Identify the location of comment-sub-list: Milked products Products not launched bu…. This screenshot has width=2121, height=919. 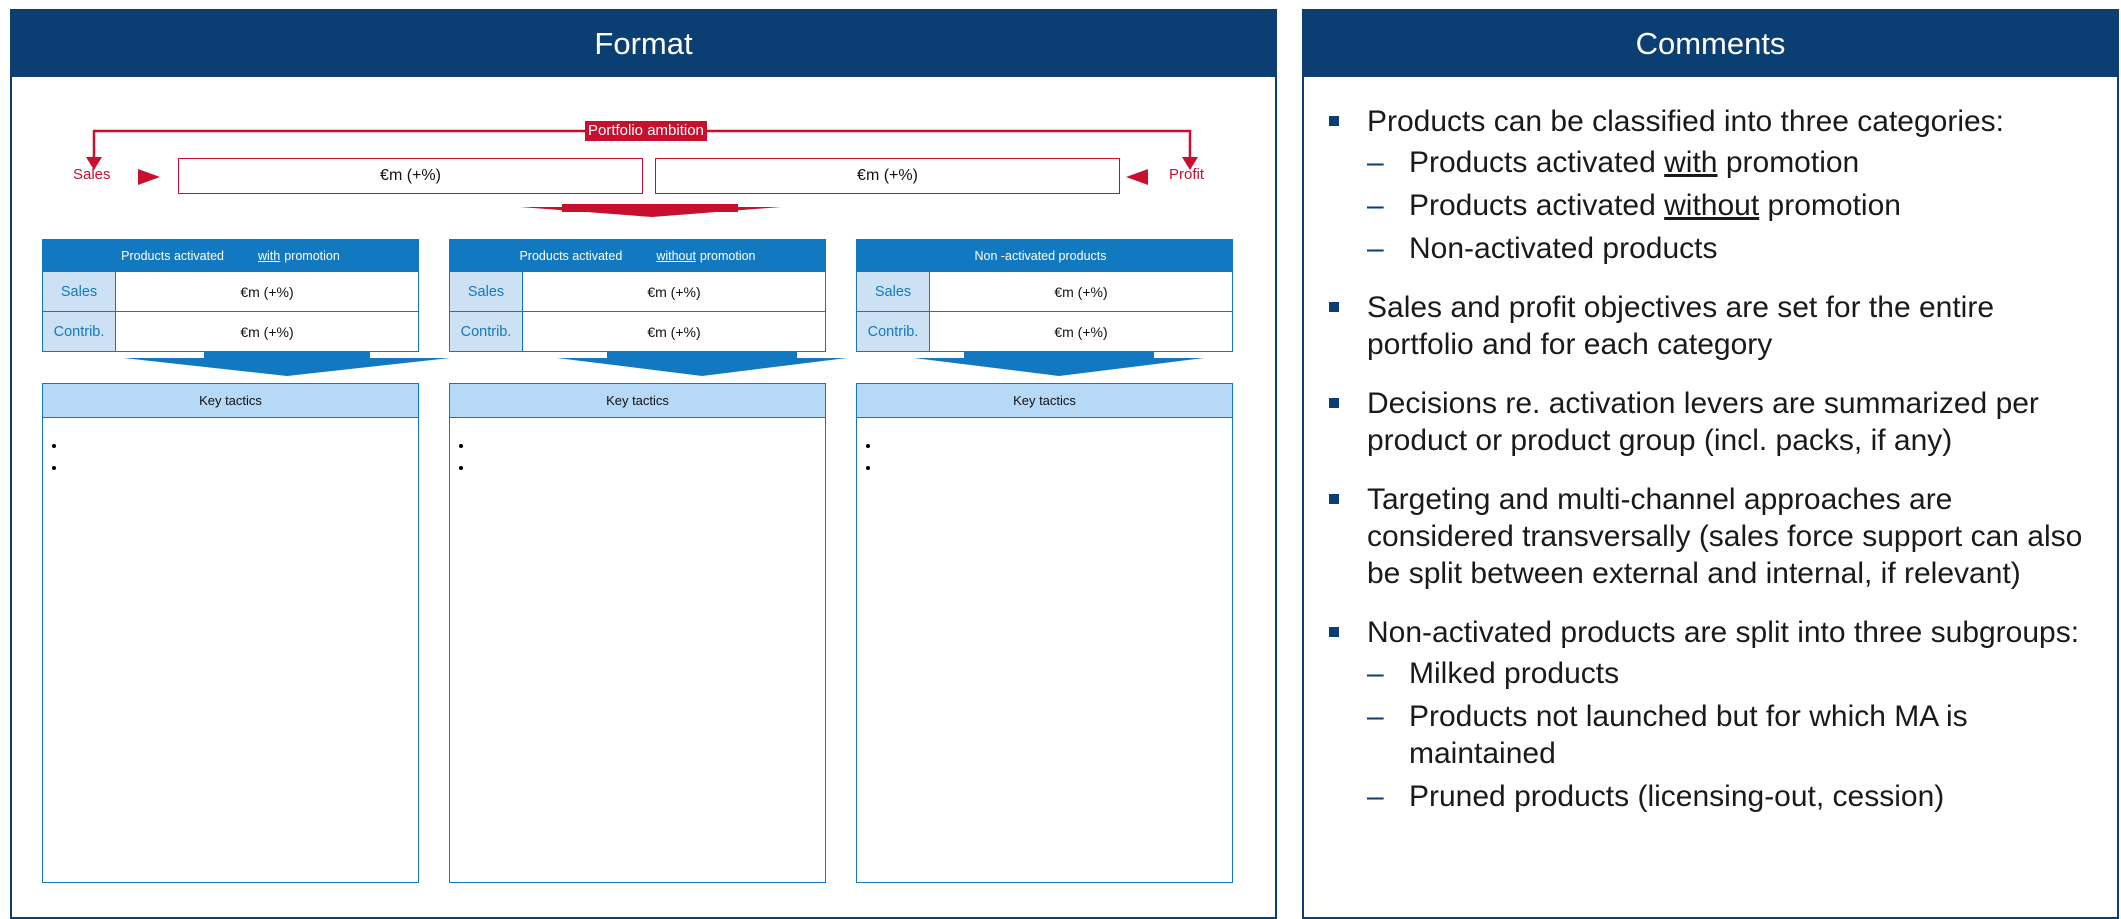
(1732, 735).